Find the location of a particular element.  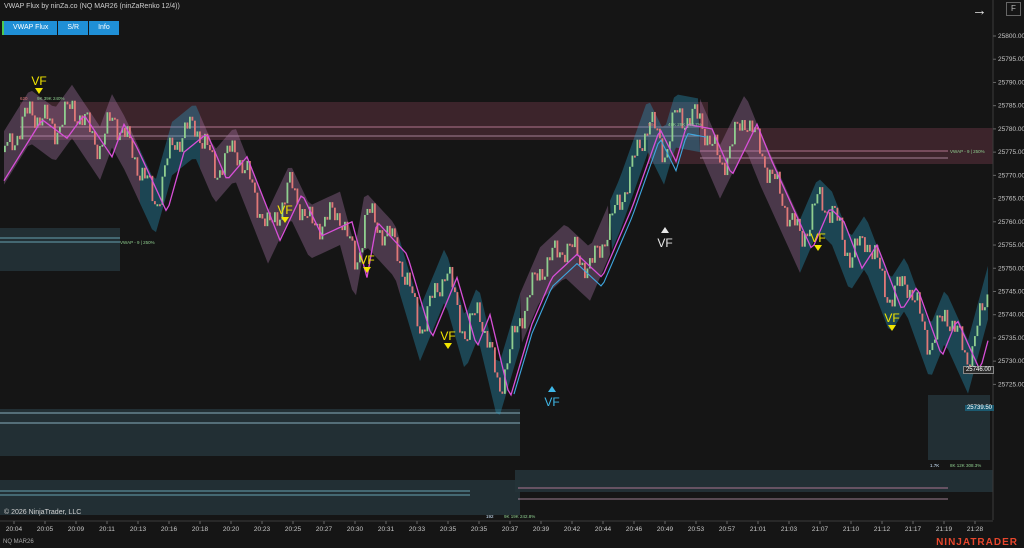

info-button: Info is located at coordinates (104, 28).